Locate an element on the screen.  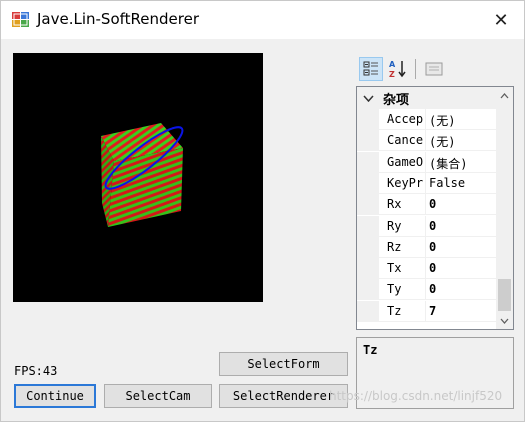
property-value: 7 is located at coordinates (432, 311).